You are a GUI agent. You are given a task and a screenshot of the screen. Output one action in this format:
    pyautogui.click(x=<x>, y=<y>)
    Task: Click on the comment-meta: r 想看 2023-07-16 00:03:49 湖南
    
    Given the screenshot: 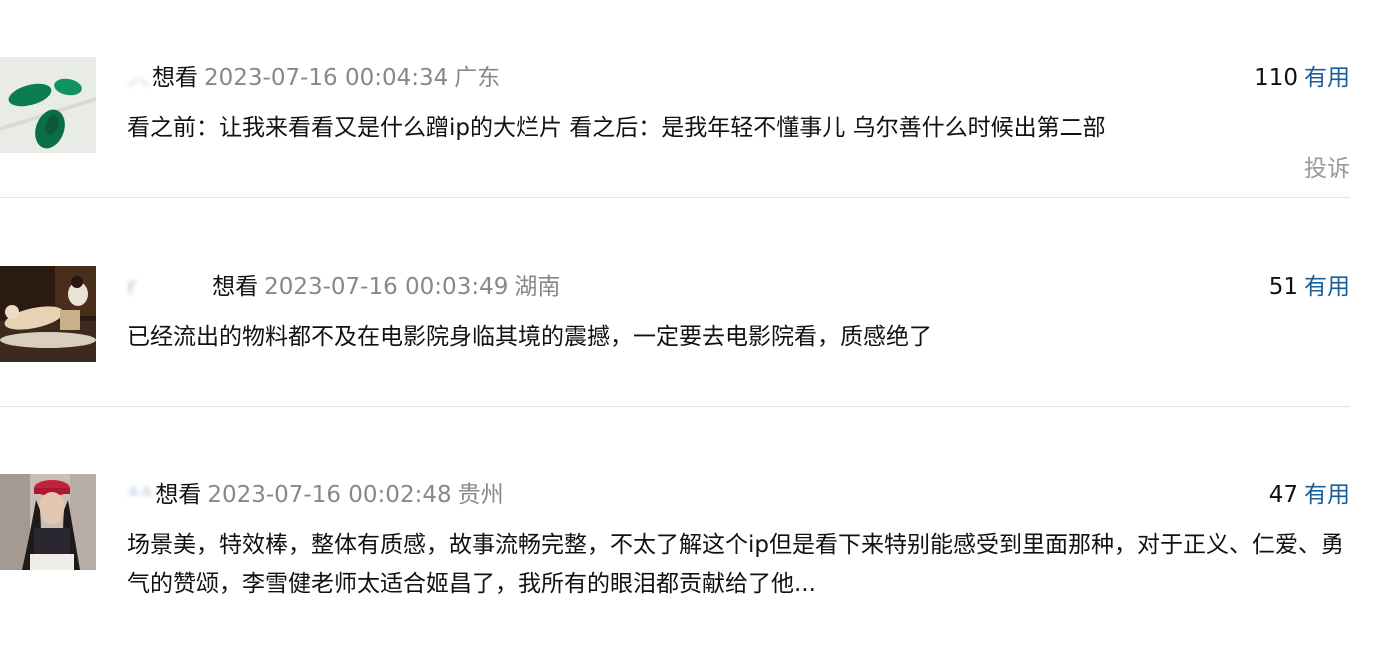 What is the action you would take?
    pyautogui.click(x=343, y=287)
    